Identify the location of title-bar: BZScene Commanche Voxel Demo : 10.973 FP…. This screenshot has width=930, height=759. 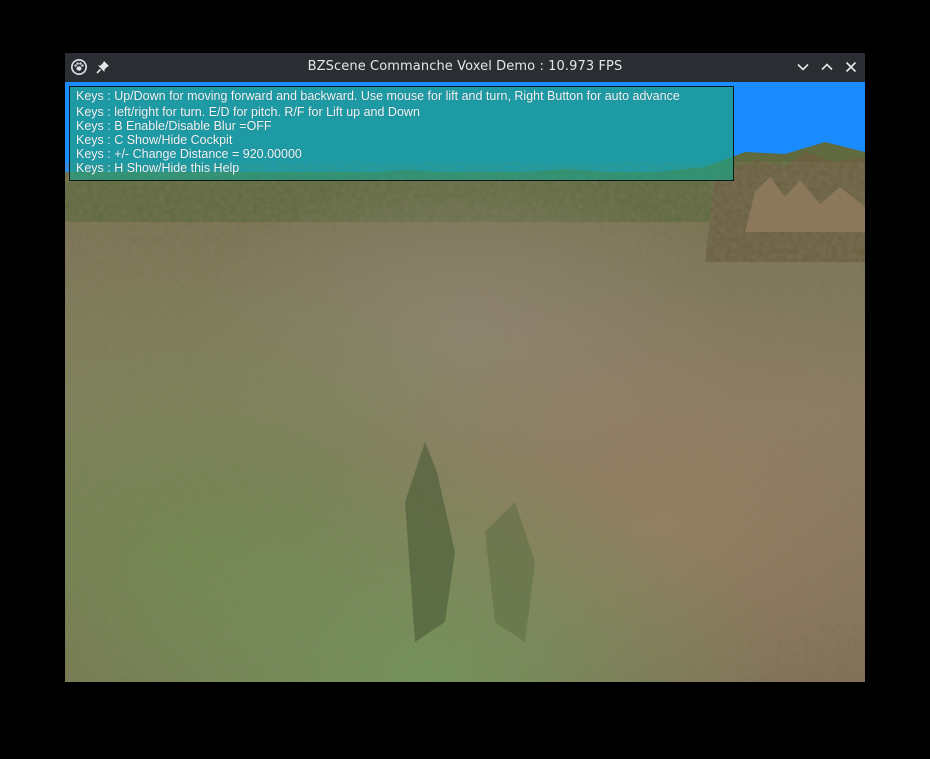
(465, 67).